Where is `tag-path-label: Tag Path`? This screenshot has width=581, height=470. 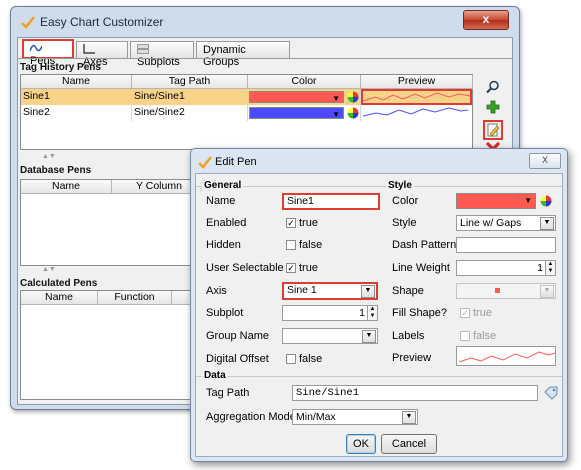
tag-path-label: Tag Path is located at coordinates (228, 393).